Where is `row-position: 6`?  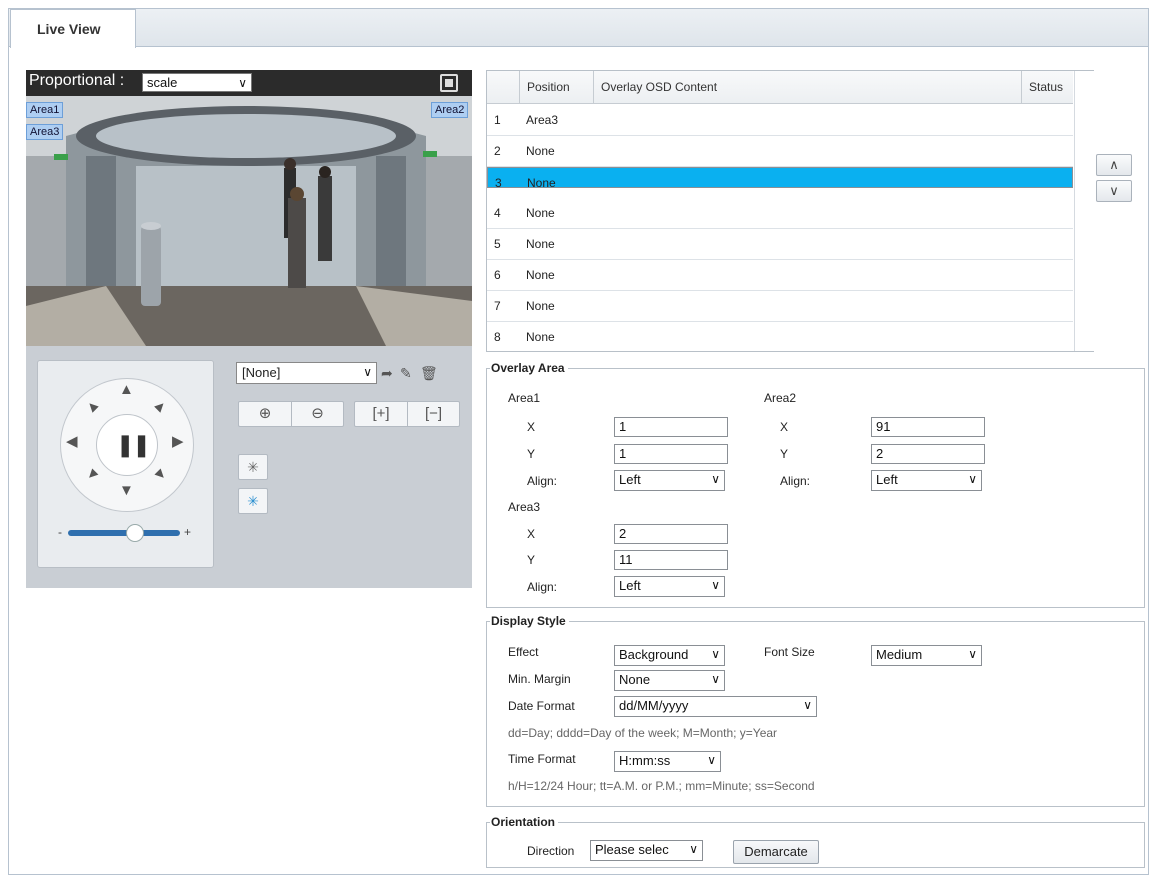
row-position: 6 is located at coordinates (497, 275).